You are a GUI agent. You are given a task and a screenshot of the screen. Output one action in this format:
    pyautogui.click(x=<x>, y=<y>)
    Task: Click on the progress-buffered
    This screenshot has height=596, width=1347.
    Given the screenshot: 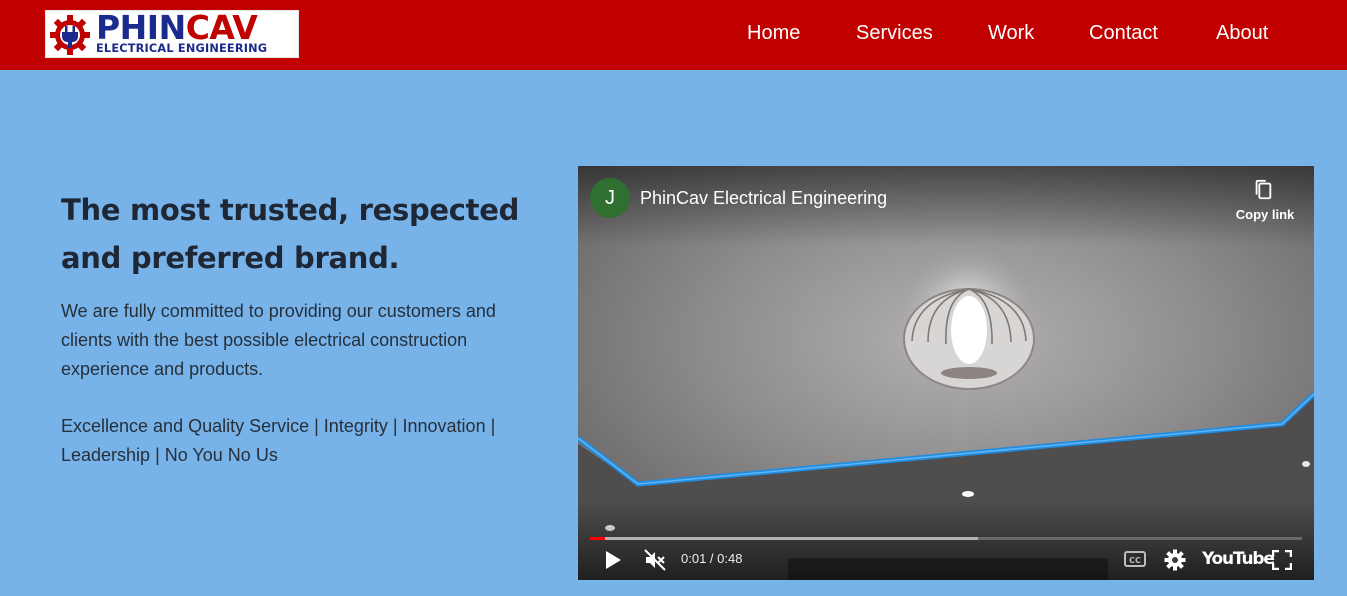 What is the action you would take?
    pyautogui.click(x=784, y=538)
    